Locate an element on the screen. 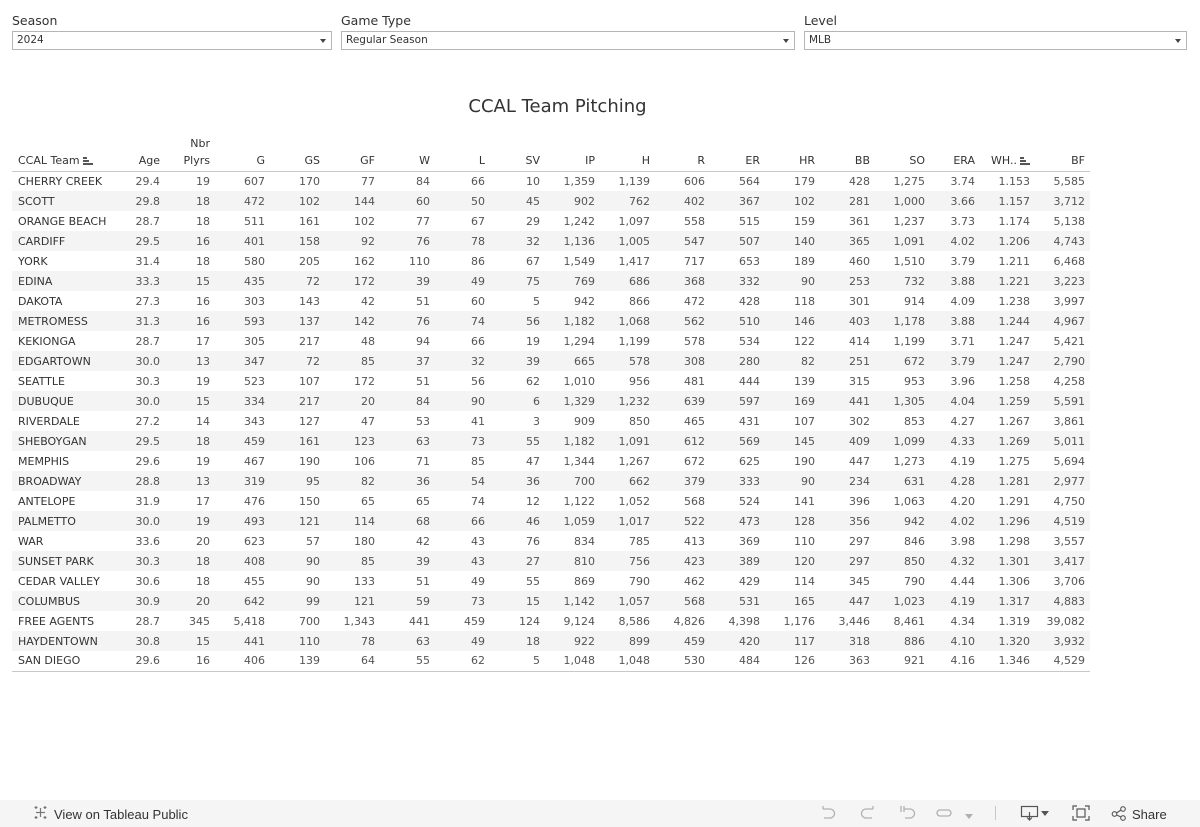 Image resolution: width=1200 pixels, height=827 pixels. stat-cell: 672 is located at coordinates (694, 461).